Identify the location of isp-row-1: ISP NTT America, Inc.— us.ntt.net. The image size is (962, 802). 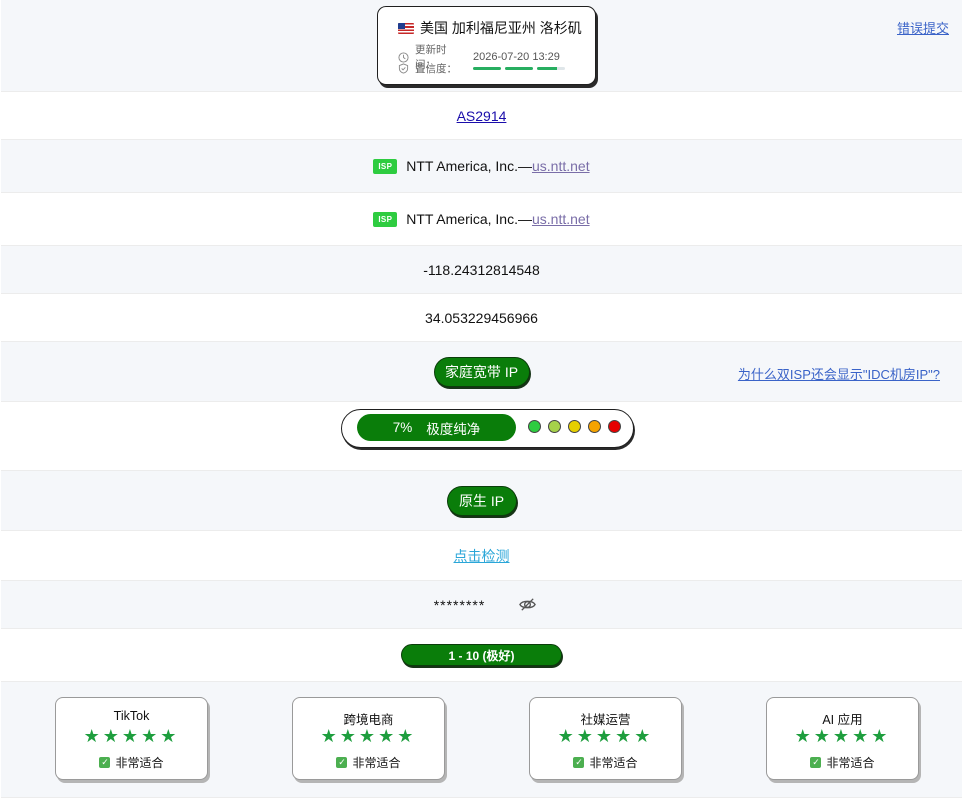
(481, 166).